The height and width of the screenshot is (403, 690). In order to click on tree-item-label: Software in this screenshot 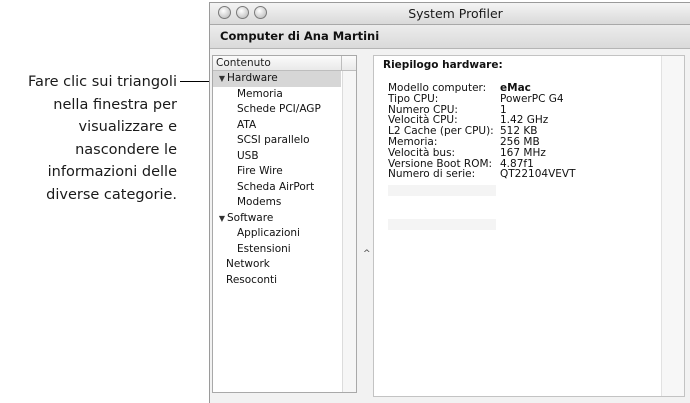, I will do `click(250, 217)`.